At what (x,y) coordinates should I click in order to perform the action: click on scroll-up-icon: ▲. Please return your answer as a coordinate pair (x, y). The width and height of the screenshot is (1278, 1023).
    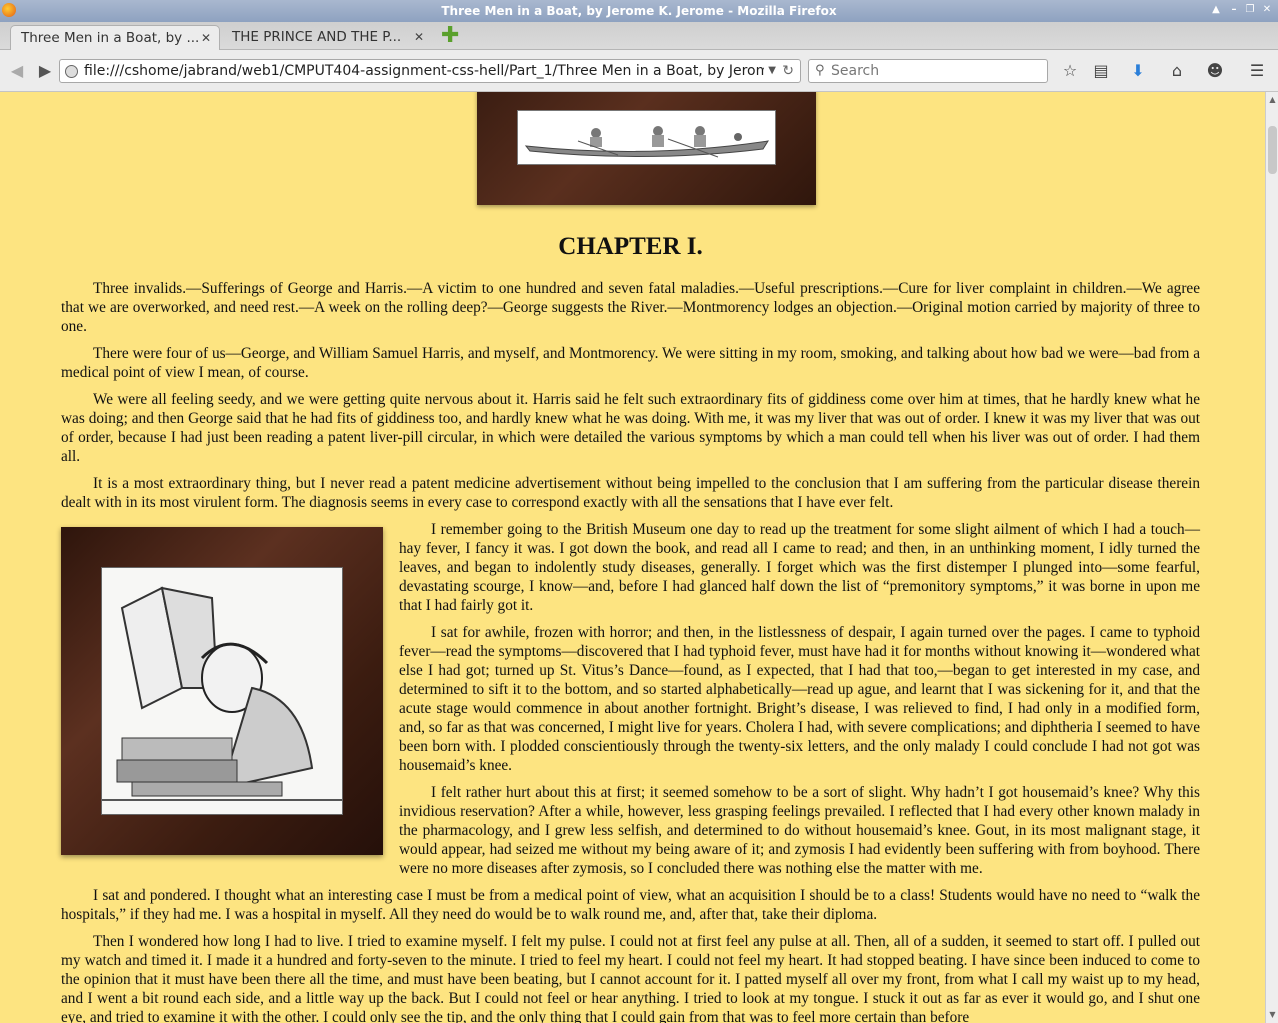
    Looking at the image, I should click on (1272, 100).